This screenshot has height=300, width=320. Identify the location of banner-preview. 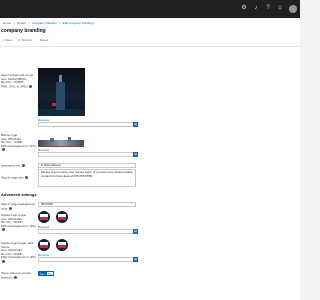
(61, 141).